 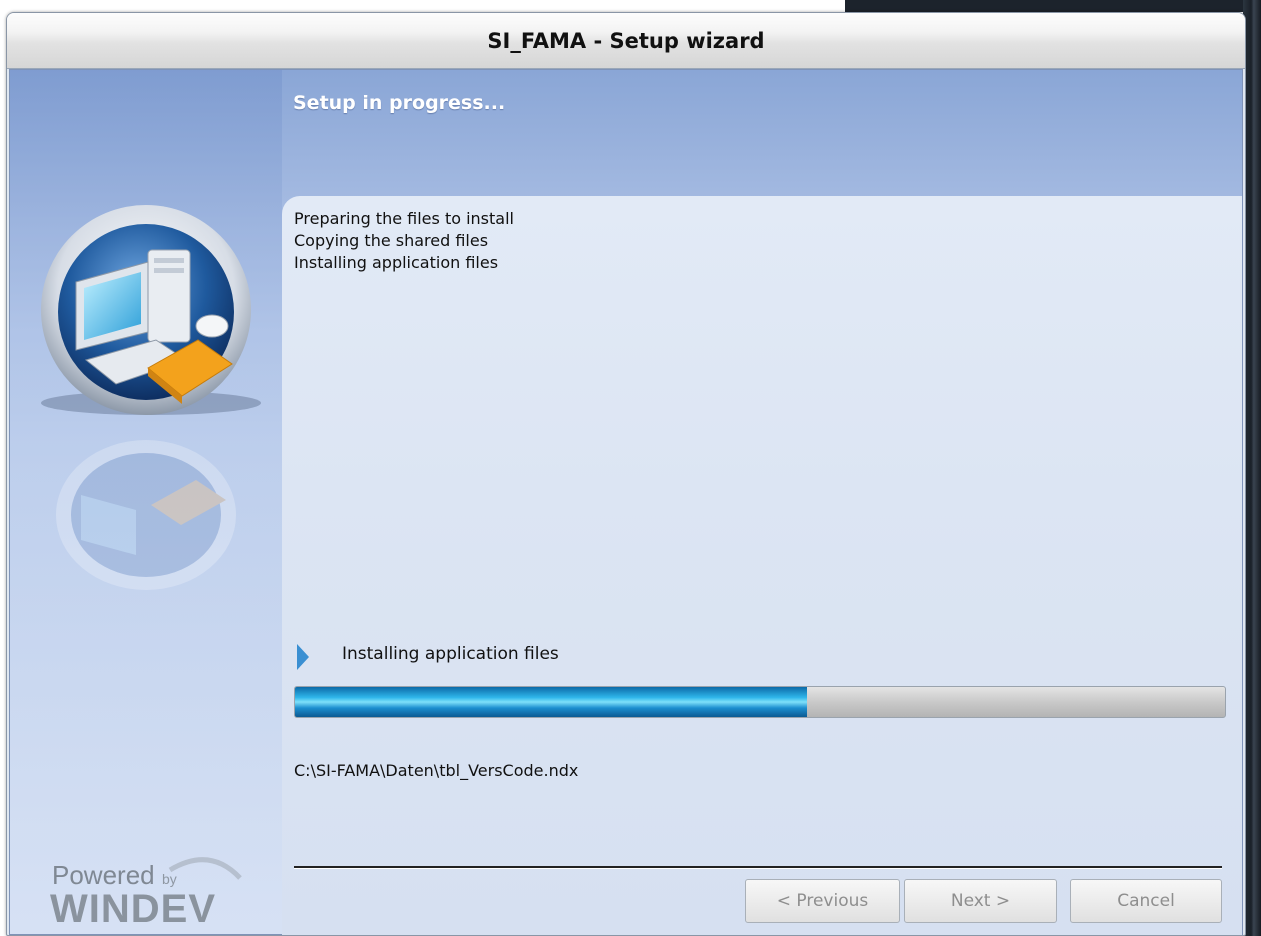 What do you see at coordinates (436, 770) in the screenshot?
I see `current-file-path: C:\SI-FAMA\Daten\tbl_VersCode.ndx` at bounding box center [436, 770].